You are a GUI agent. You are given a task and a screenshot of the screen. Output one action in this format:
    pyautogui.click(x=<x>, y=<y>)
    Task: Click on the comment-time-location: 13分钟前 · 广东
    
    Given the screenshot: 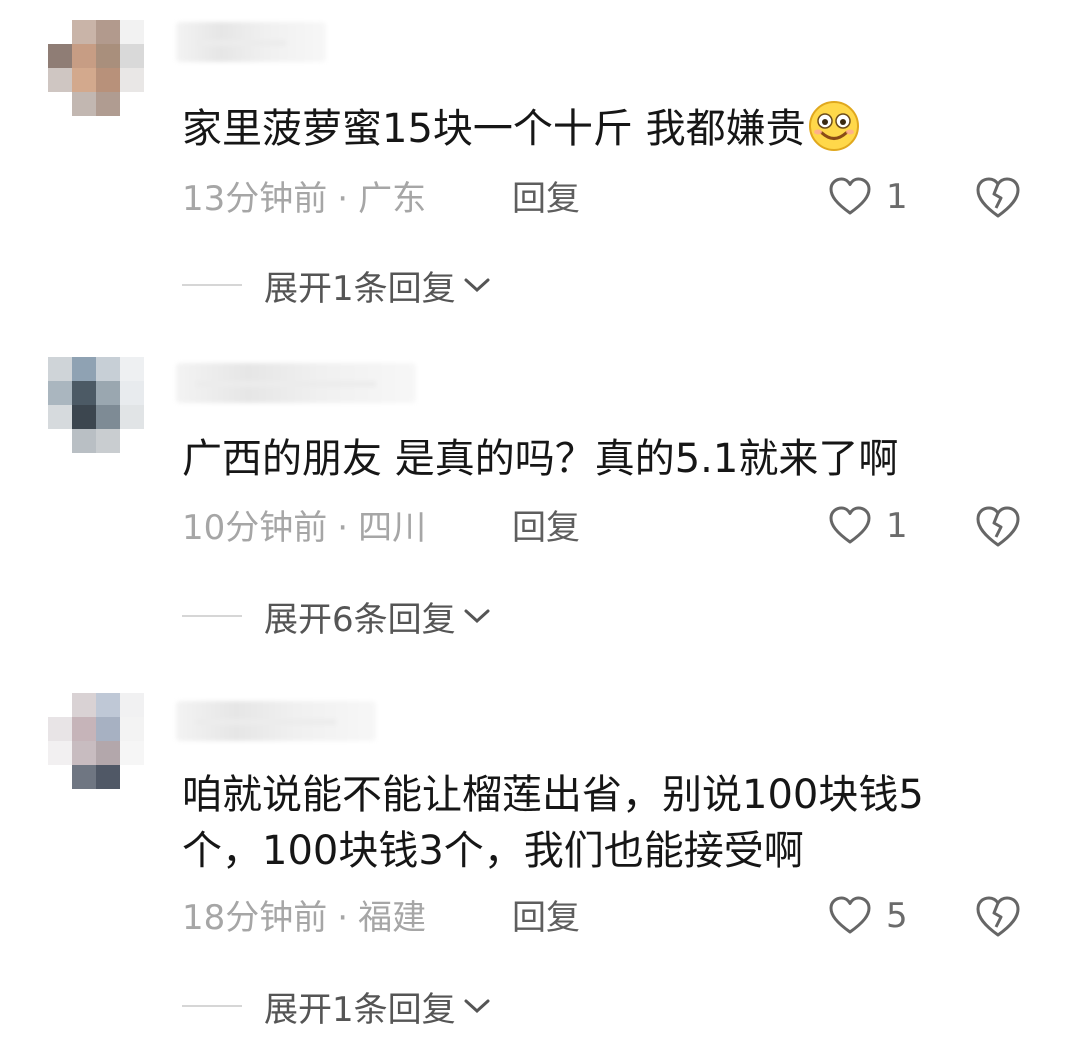 What is the action you would take?
    pyautogui.click(x=304, y=199)
    